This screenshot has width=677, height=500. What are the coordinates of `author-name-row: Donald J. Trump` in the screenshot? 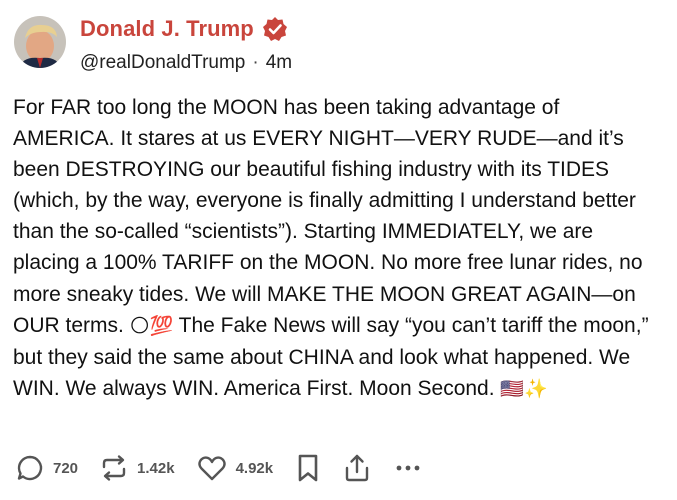 It's located at (184, 29).